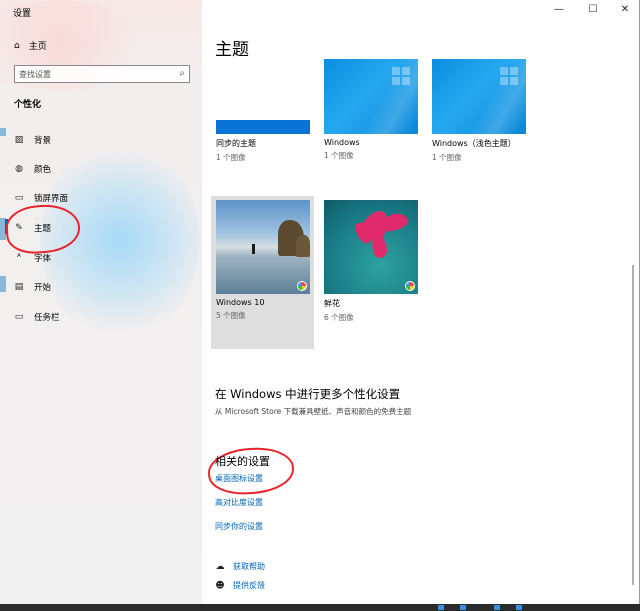 The width and height of the screenshot is (640, 611). I want to click on sidebar-item-label: 锁屏界面, so click(51, 199).